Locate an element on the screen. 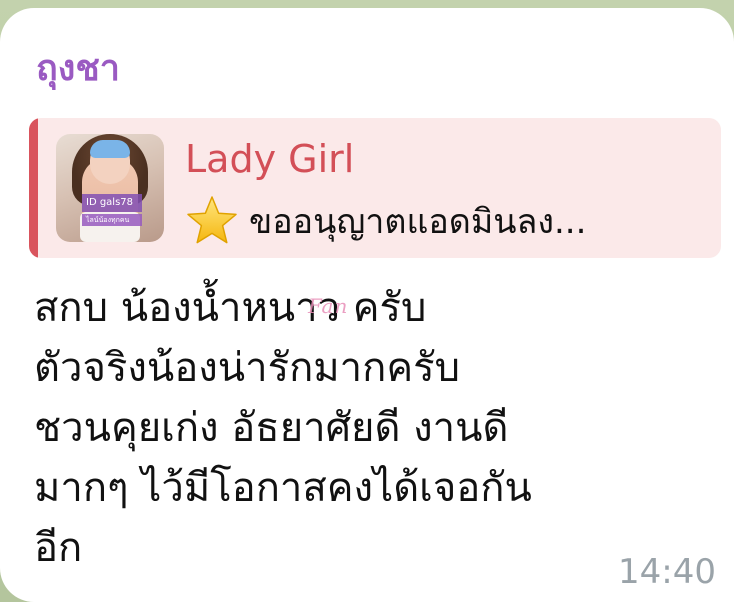 The width and height of the screenshot is (734, 602). thumbnail-face-blur is located at coordinates (110, 149).